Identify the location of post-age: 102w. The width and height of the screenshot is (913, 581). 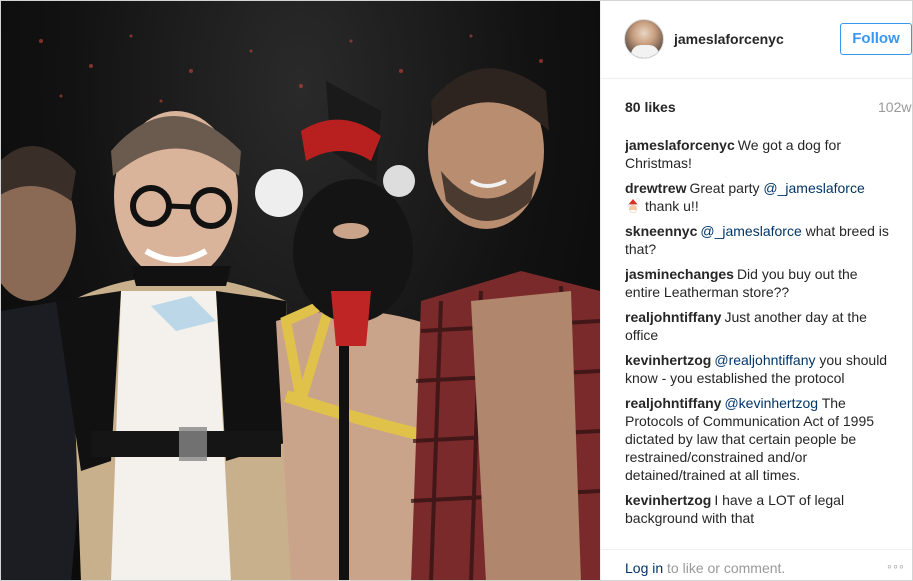
(894, 107).